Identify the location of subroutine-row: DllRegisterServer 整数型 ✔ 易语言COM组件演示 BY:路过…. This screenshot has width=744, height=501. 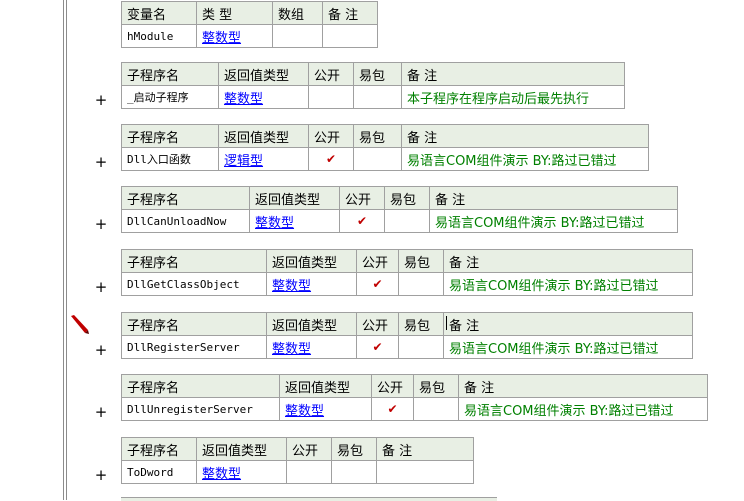
(407, 347).